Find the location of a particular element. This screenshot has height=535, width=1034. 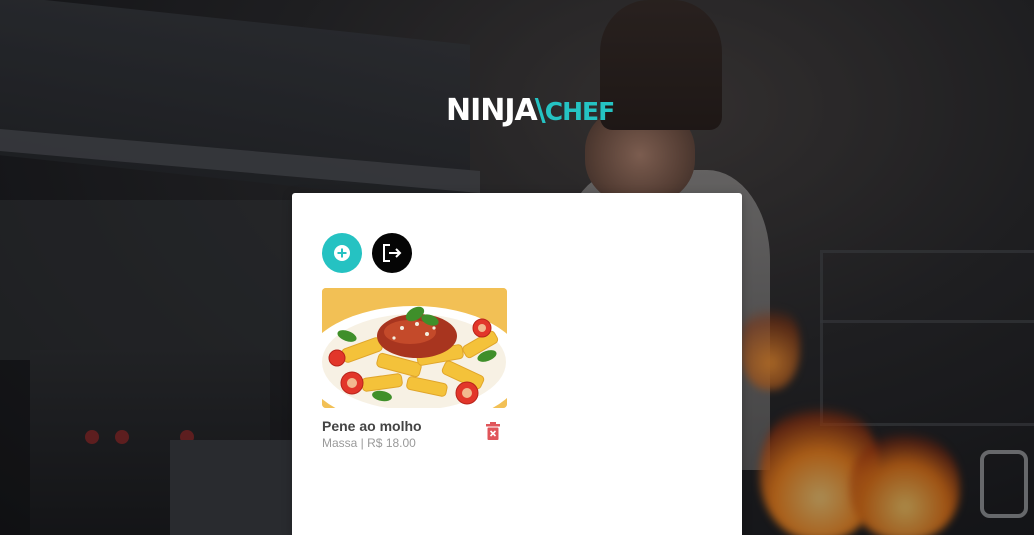

plus-circle-icon is located at coordinates (342, 253).